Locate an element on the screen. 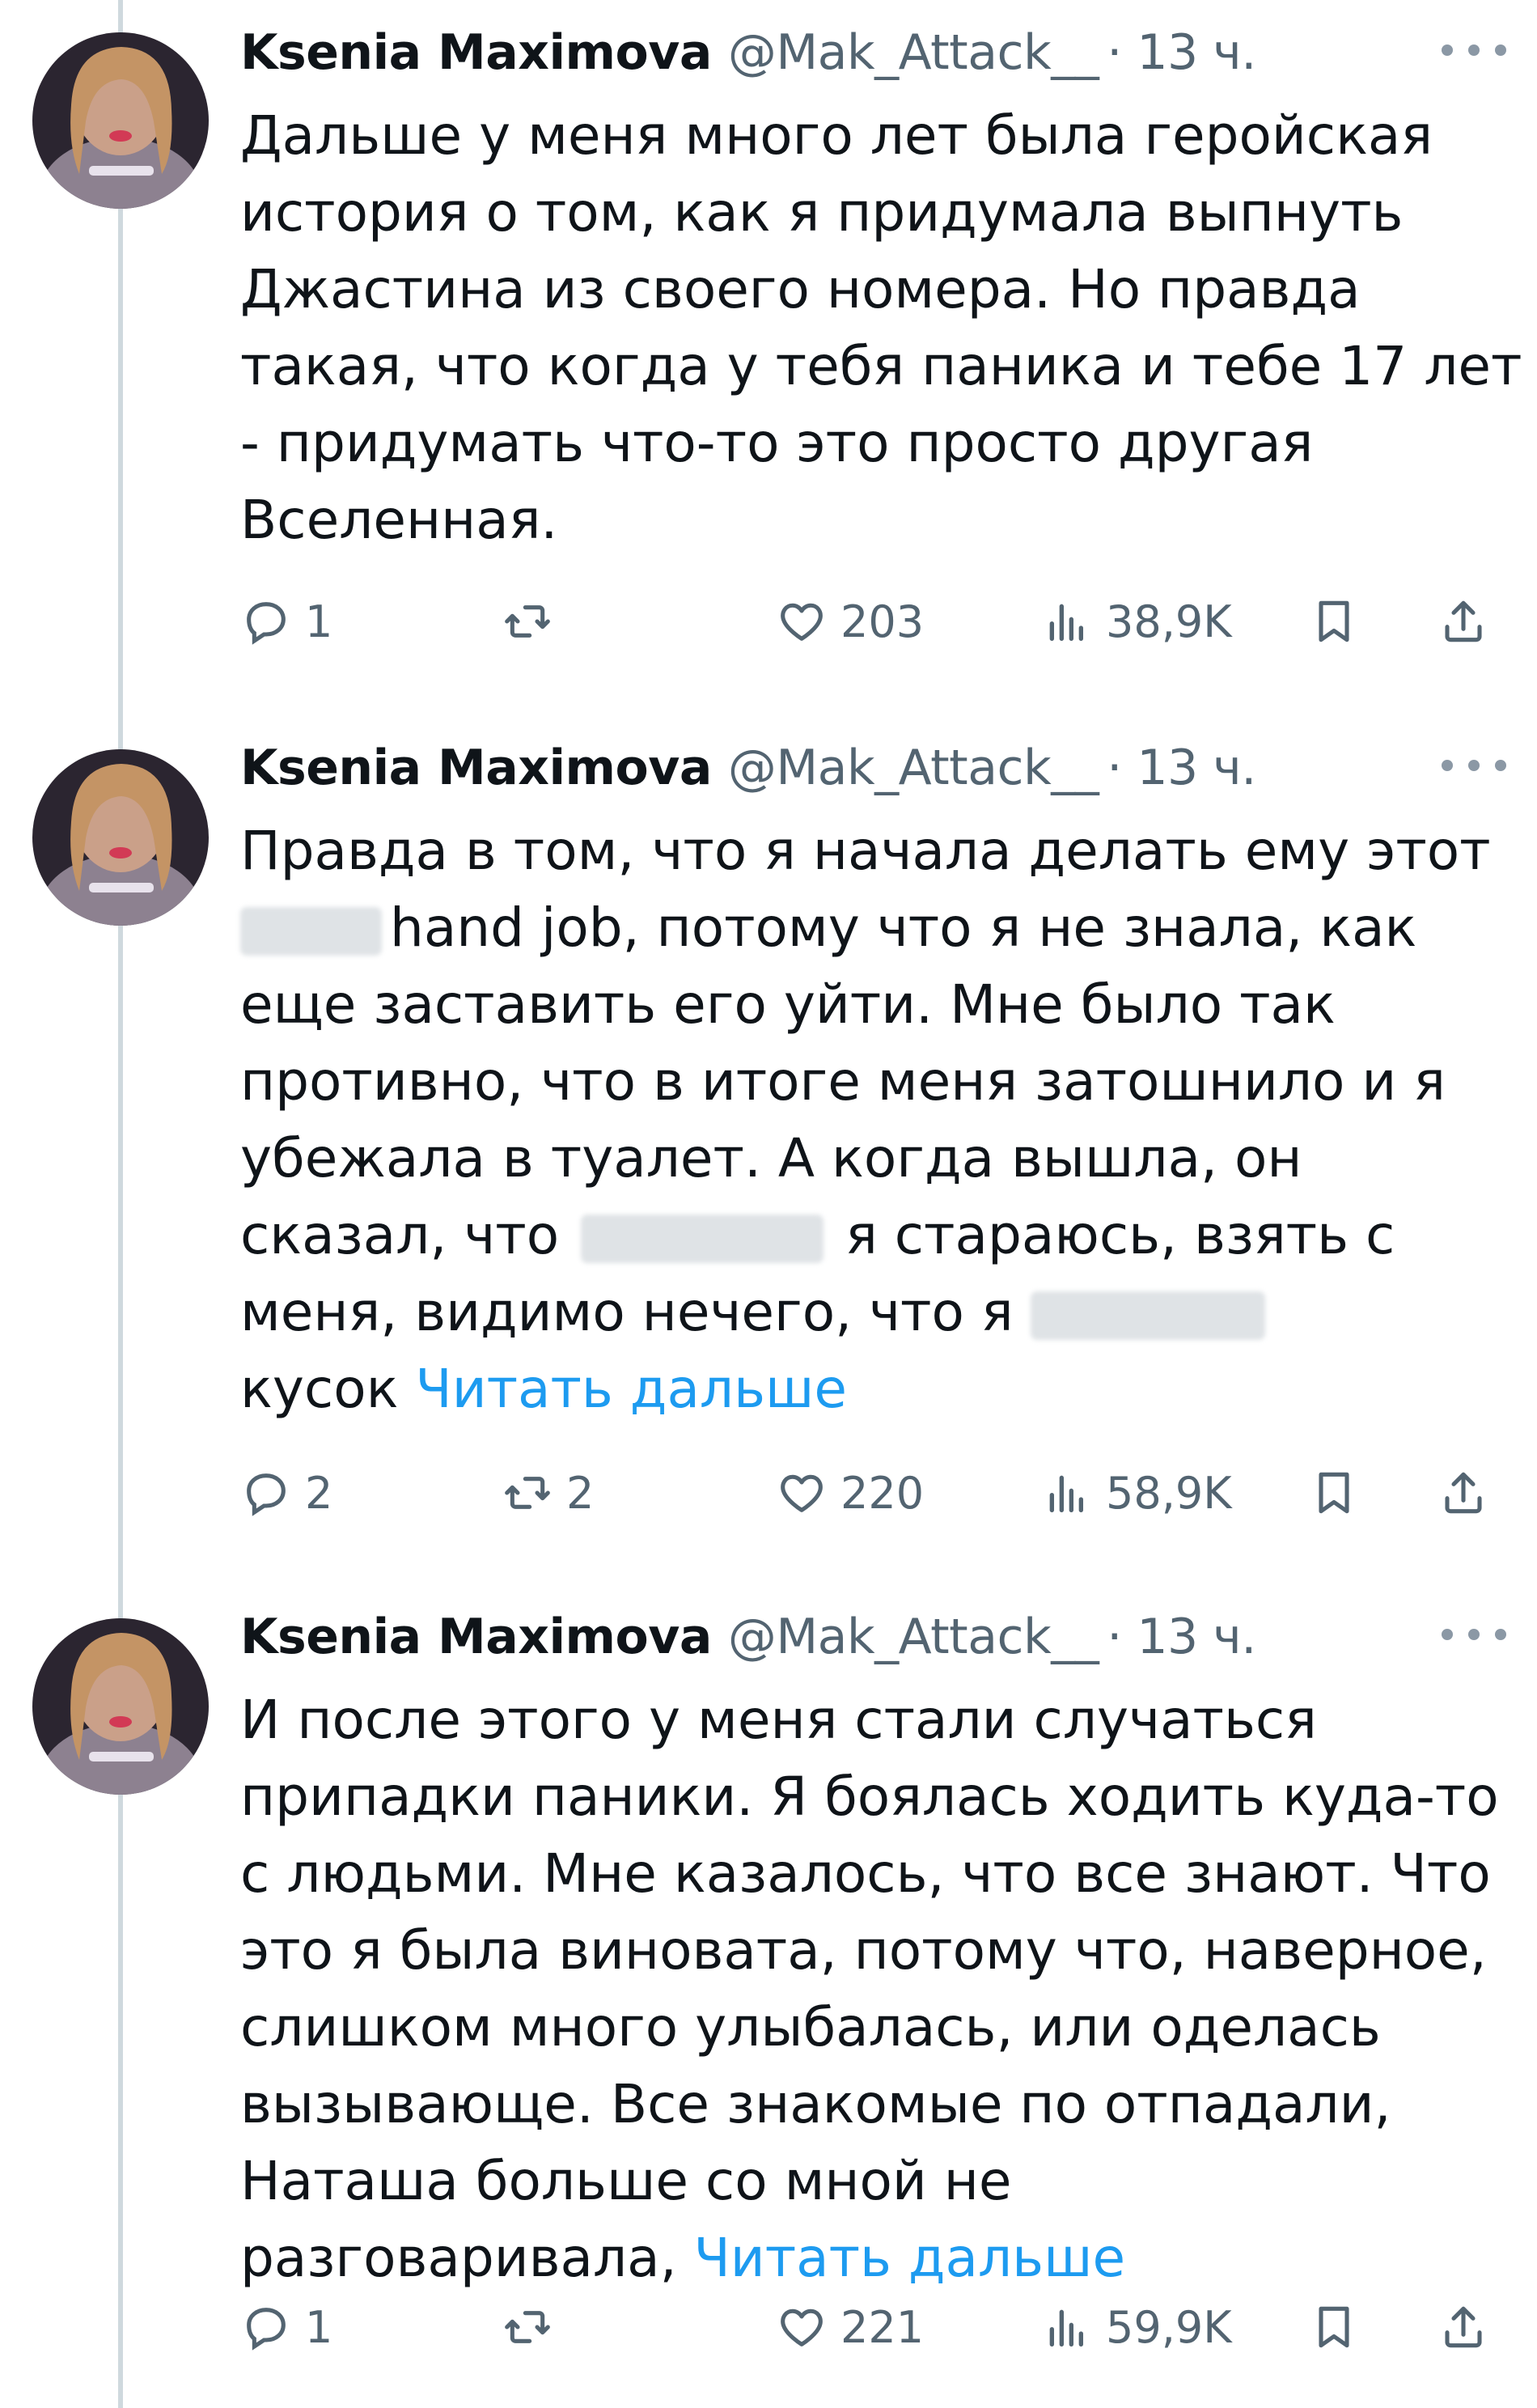 Image resolution: width=1537 pixels, height=2408 pixels. text-line: Джастина из своего номера. Но правда is located at coordinates (800, 289).